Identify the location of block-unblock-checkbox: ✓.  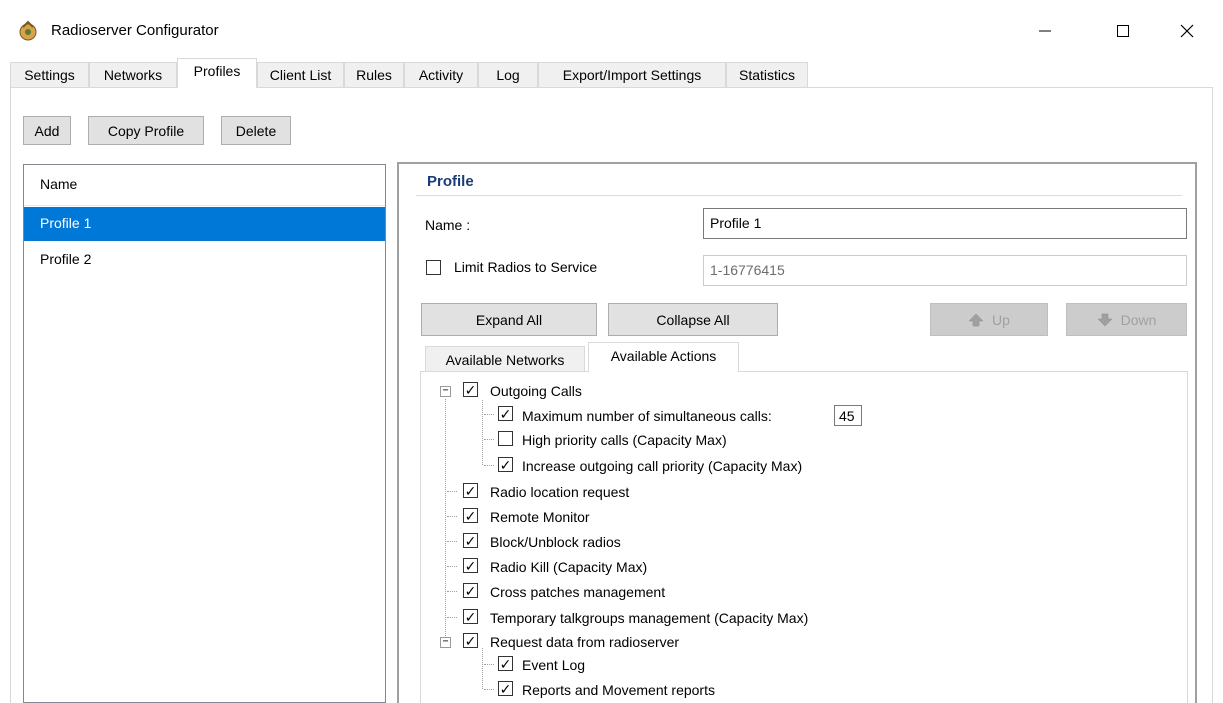
(470, 540).